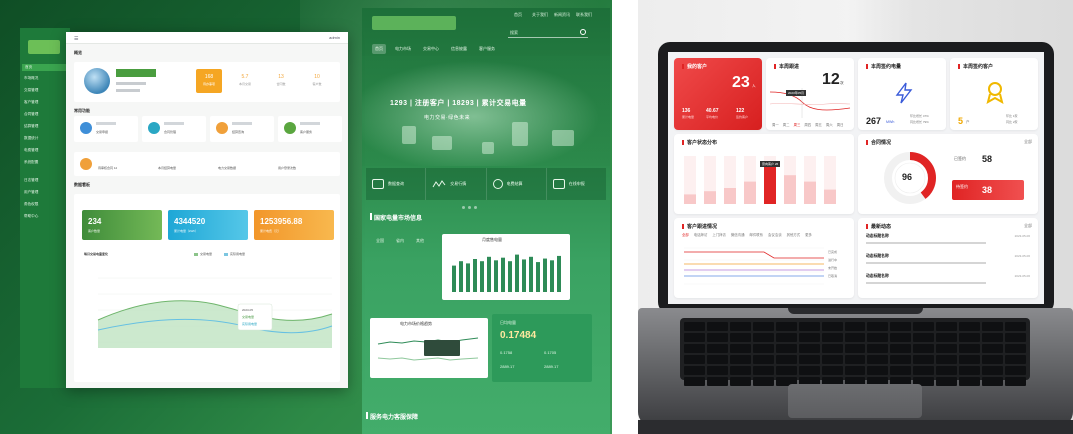 This screenshot has height=434, width=1073. Describe the element at coordinates (208, 225) in the screenshot. I see `data-card: 4344520 累计电量（kWh）` at that location.